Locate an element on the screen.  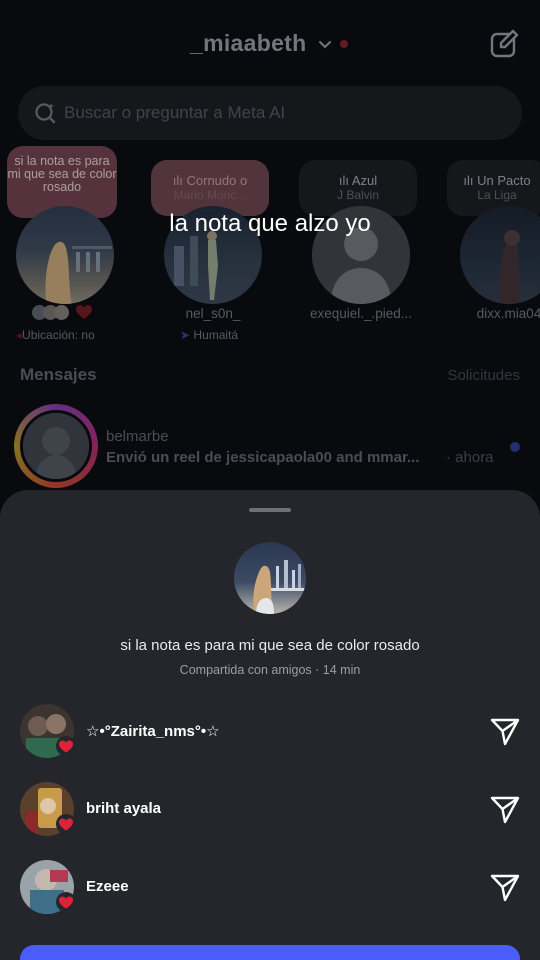
note-song-title: Un Pacto is located at coordinates (504, 180).